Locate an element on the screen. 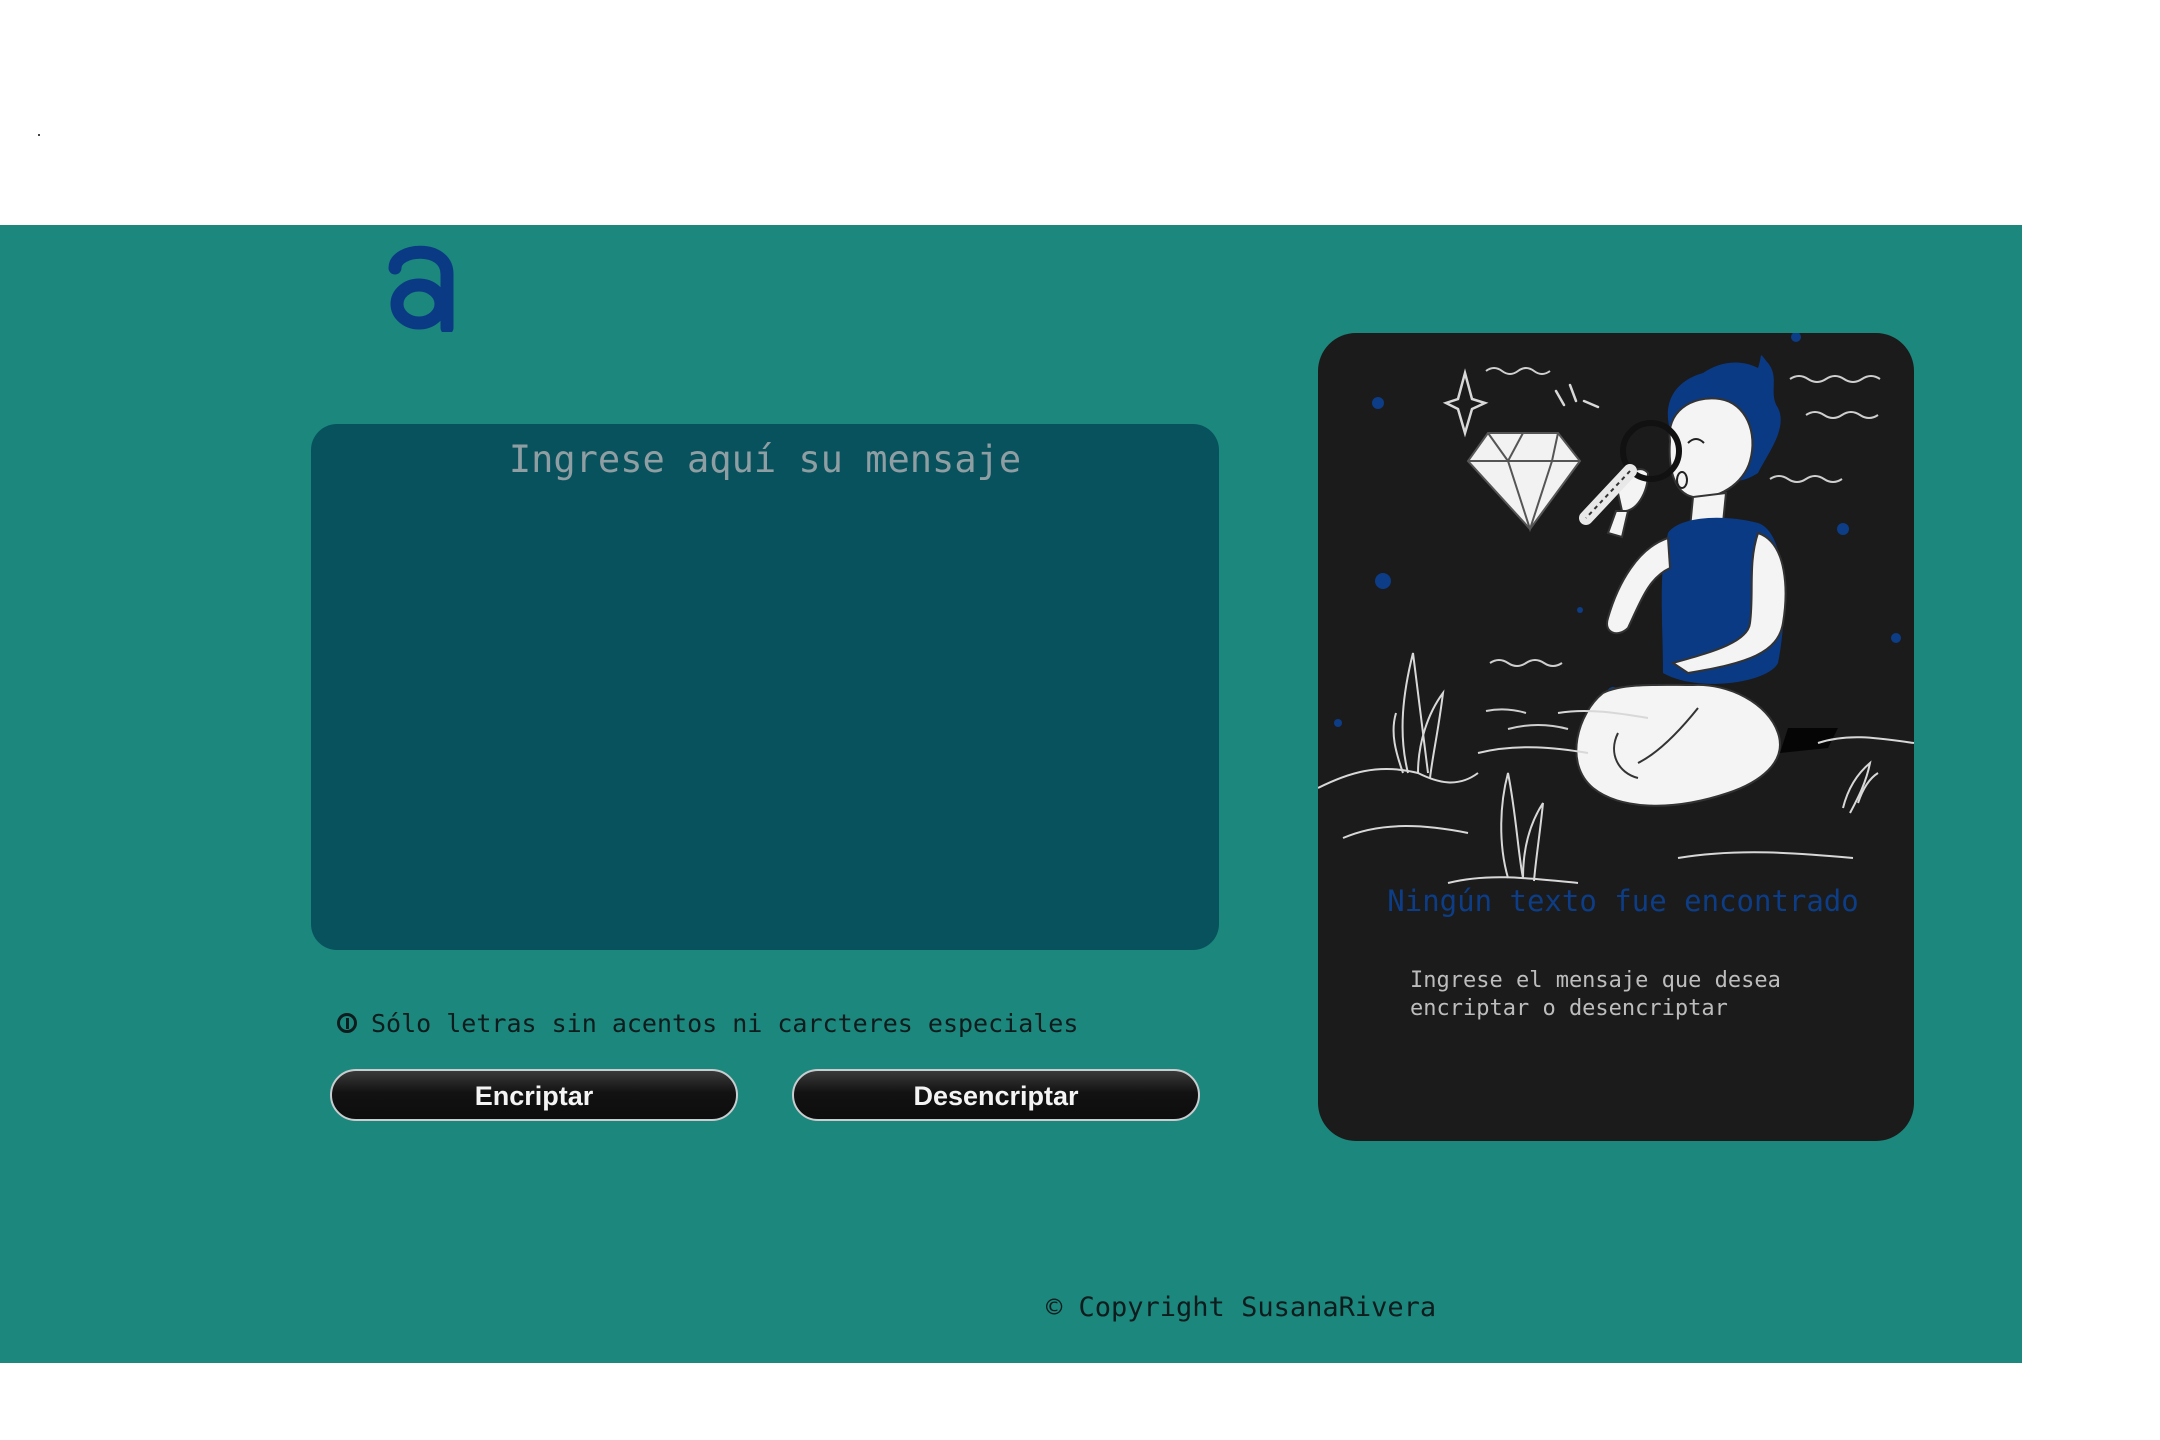  encrypt-button: Encriptar is located at coordinates (534, 1095).